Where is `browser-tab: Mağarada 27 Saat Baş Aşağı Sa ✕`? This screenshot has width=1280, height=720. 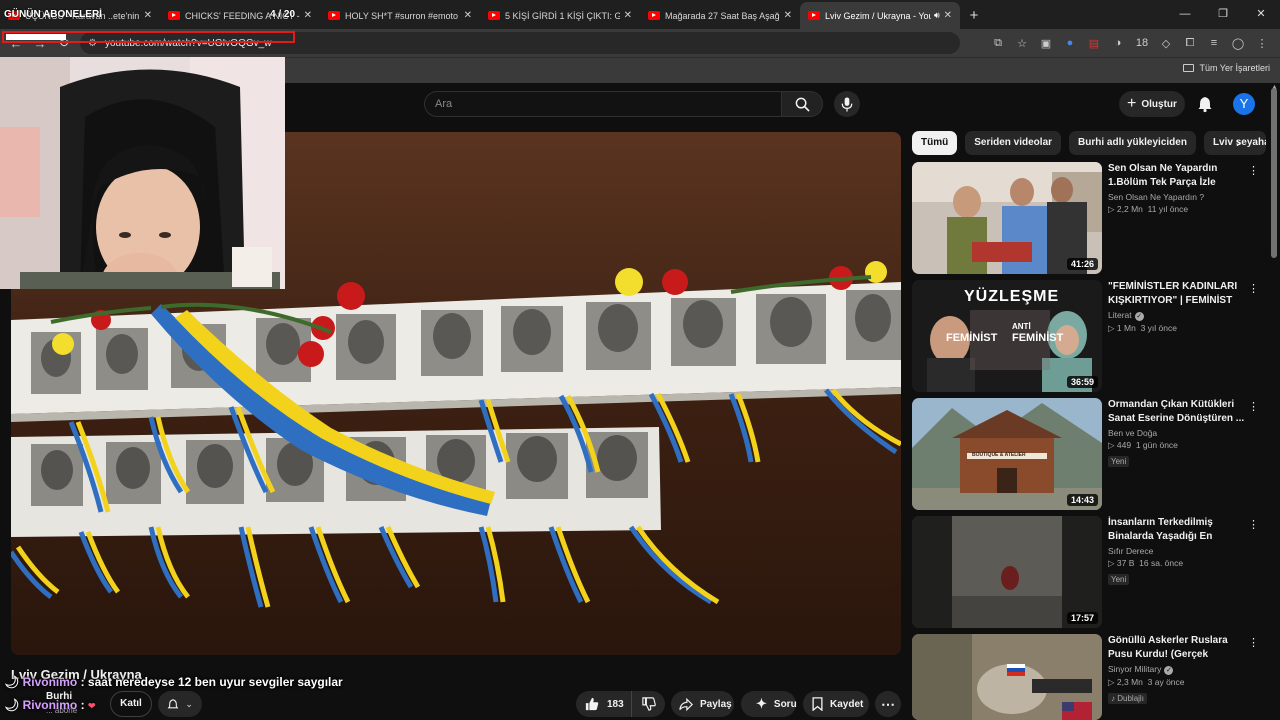
browser-tab: Mağarada 27 Saat Baş Aşağı Sa ✕ is located at coordinates (720, 15).